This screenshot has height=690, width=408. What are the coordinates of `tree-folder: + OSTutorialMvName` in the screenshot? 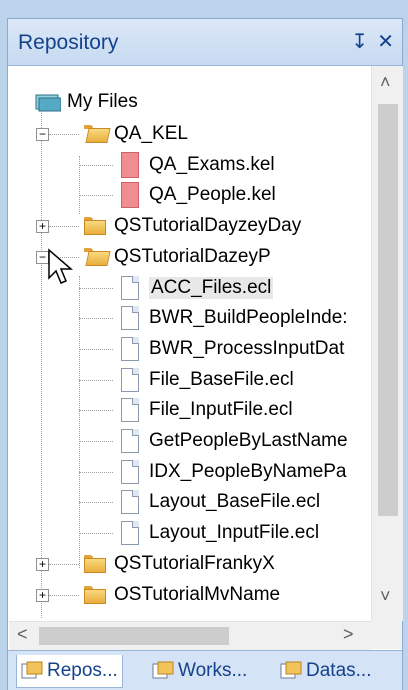 It's located at (158, 595).